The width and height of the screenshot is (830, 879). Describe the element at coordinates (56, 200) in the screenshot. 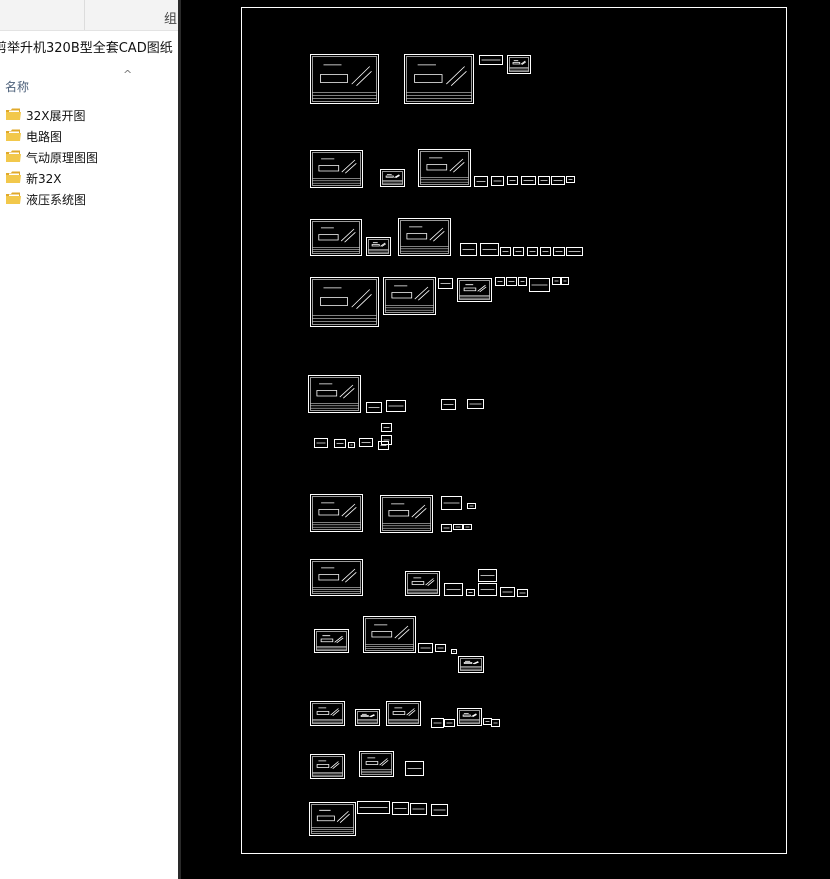

I see `file-name: 液压系统图` at that location.